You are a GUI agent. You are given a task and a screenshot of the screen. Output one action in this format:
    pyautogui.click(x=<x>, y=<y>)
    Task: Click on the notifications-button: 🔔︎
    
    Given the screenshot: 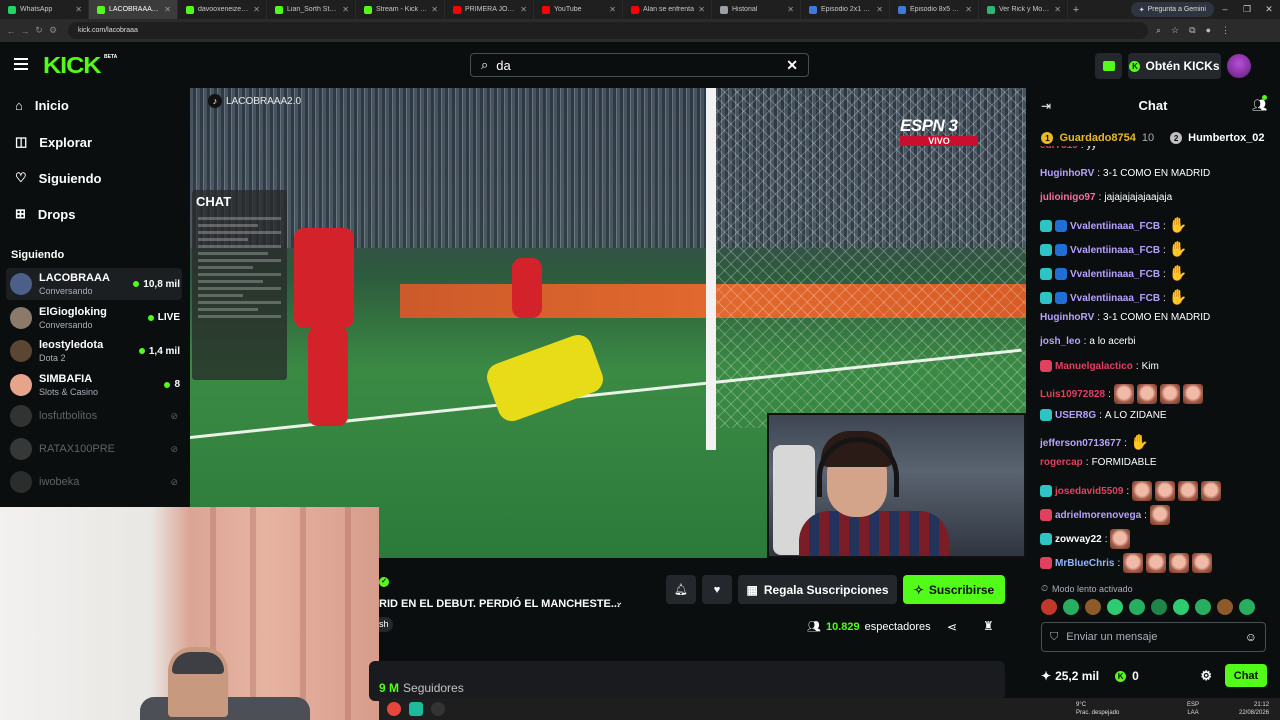 What is the action you would take?
    pyautogui.click(x=681, y=589)
    